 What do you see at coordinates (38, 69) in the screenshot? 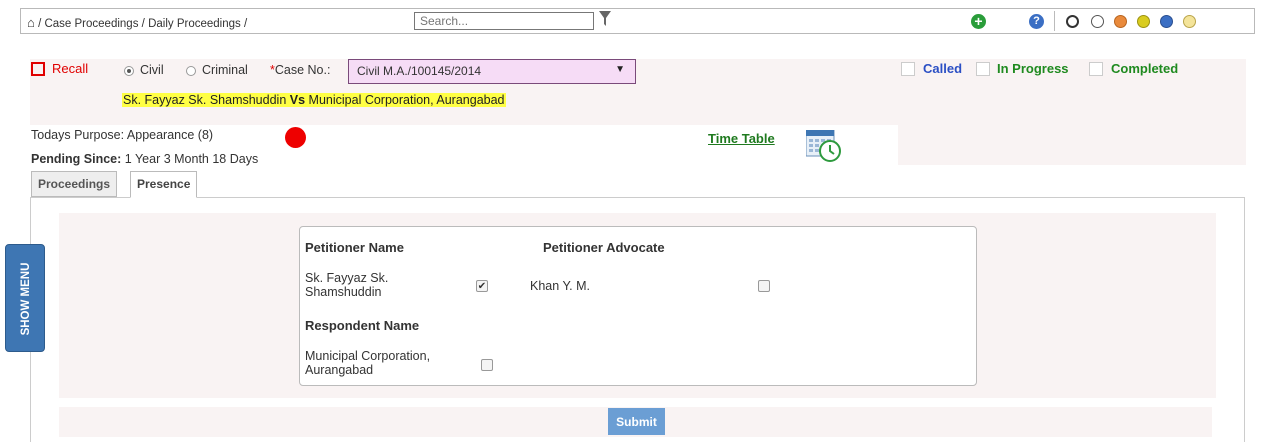
I see `recall-checkbox` at bounding box center [38, 69].